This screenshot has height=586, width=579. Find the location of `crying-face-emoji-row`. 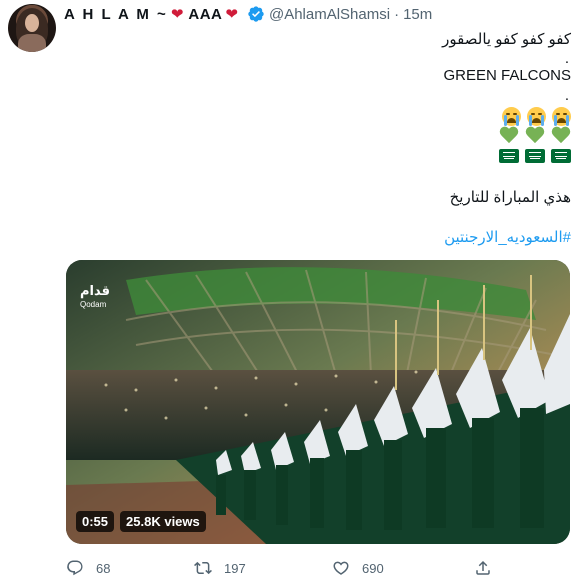

crying-face-emoji-row is located at coordinates (536, 116).